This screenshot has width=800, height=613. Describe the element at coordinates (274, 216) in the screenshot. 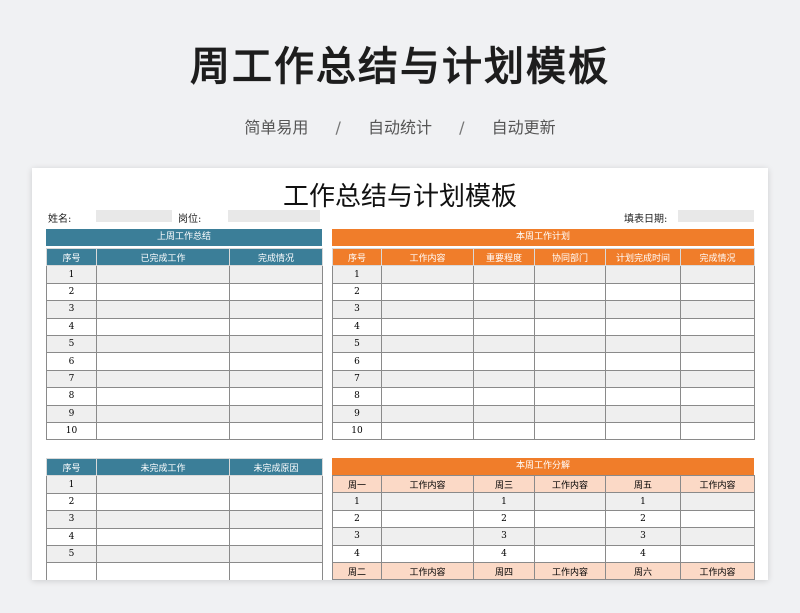

I see `position-field` at that location.